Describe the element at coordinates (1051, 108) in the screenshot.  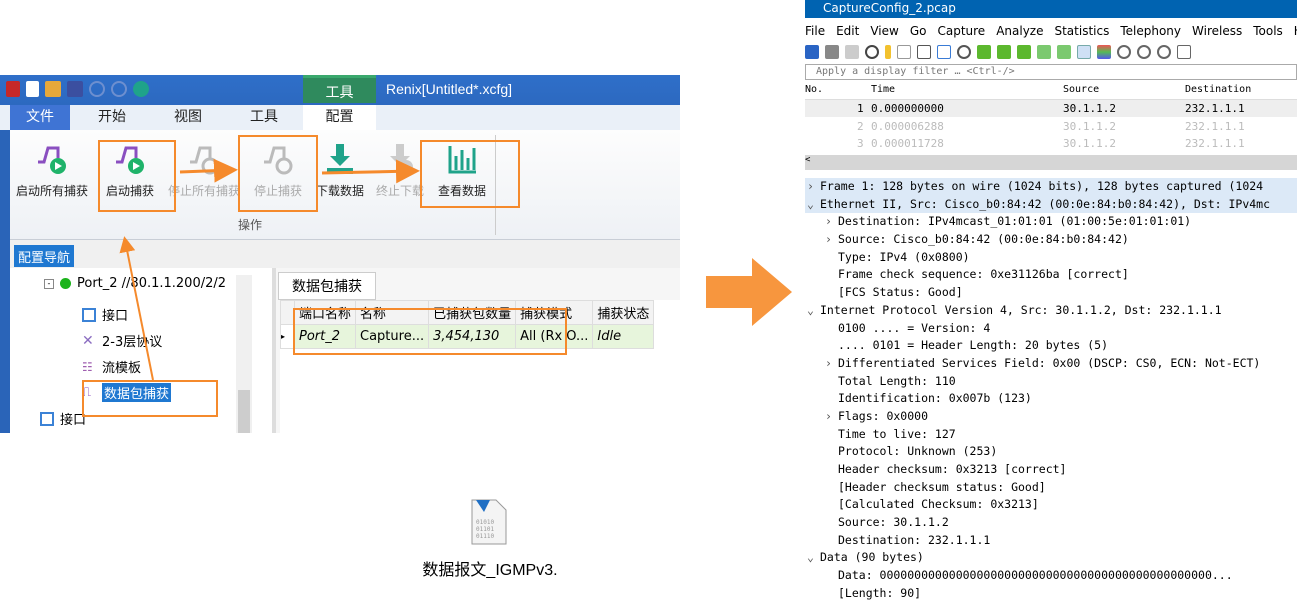
I see `packet-row: 1 0.000000000 30.1.1.2 232.1.1.1` at that location.